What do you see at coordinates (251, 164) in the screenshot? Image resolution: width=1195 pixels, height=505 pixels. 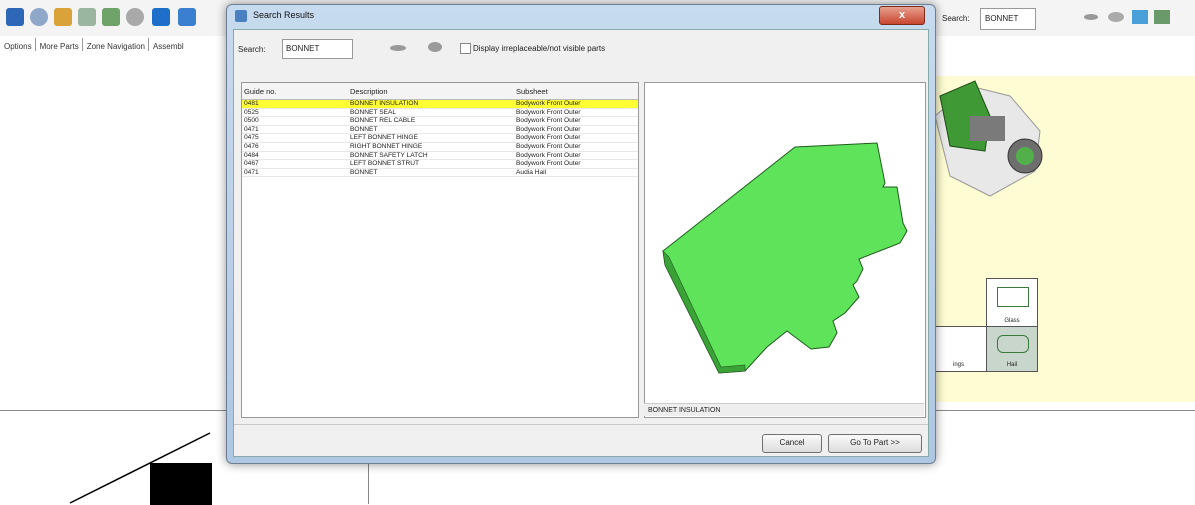 I see `cell-guide-no: 0467` at bounding box center [251, 164].